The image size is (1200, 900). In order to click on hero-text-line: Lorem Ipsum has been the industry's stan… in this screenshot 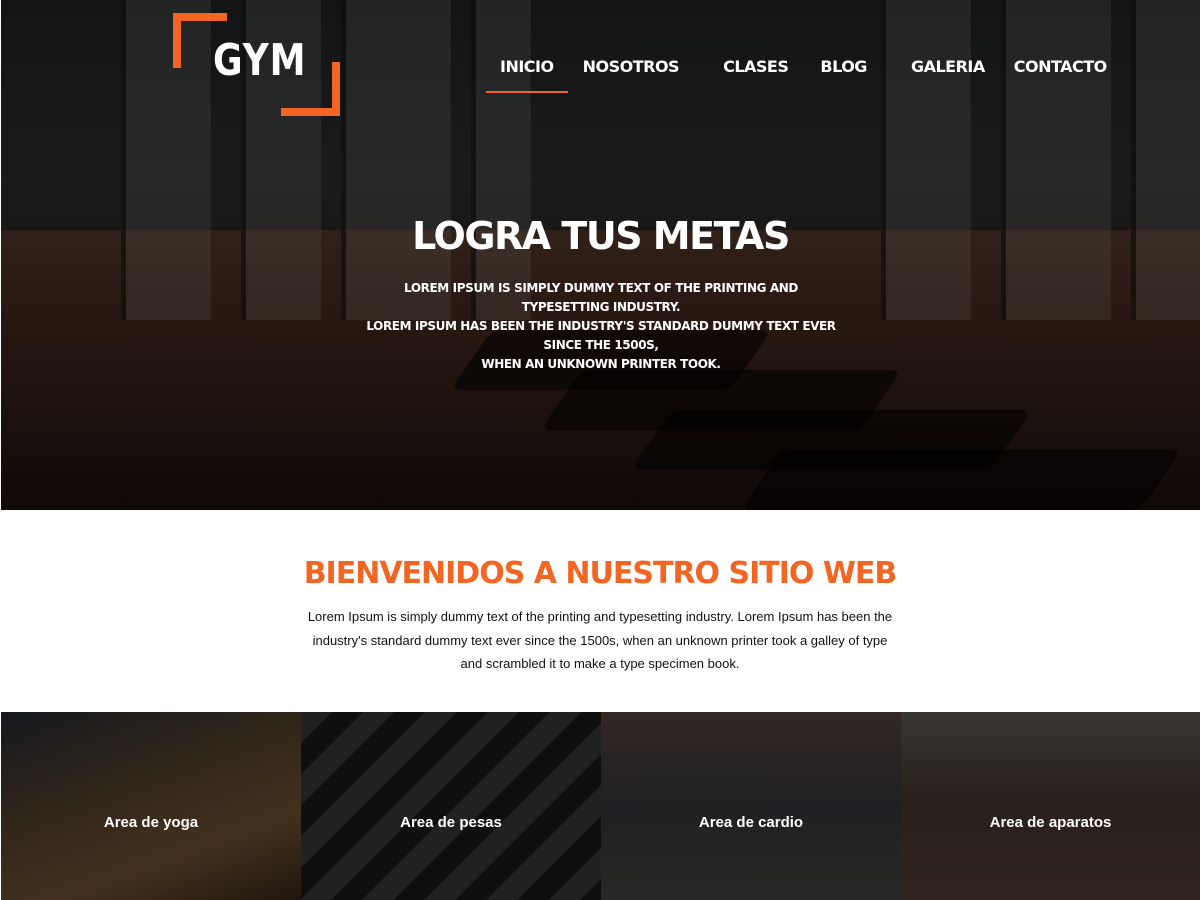, I will do `click(601, 335)`.